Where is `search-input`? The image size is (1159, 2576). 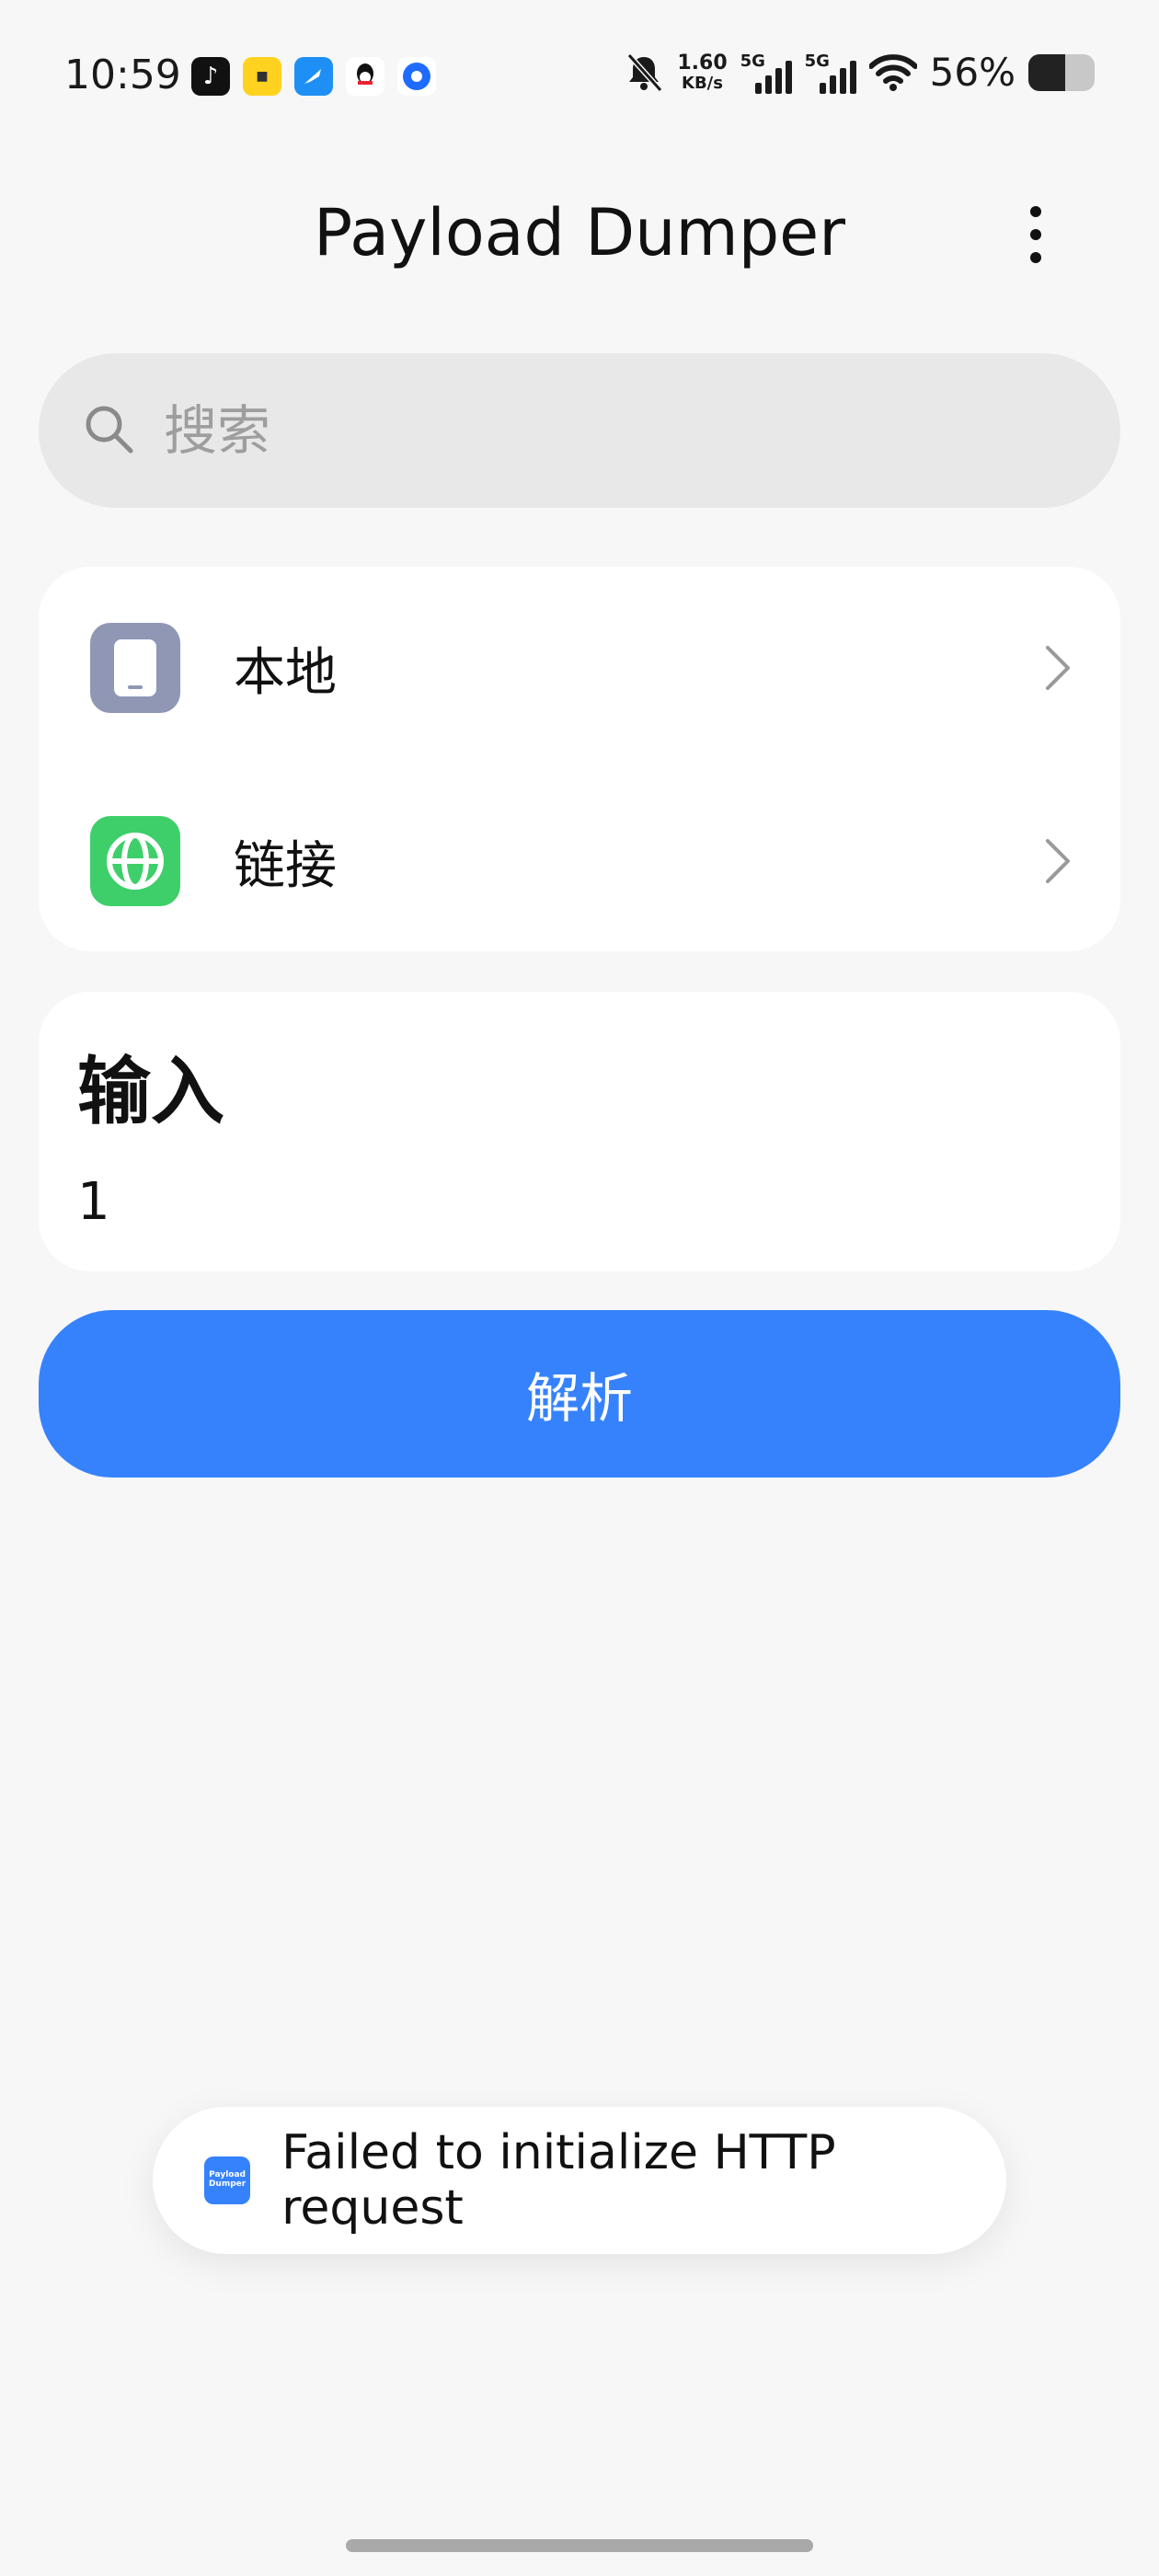 search-input is located at coordinates (578, 430).